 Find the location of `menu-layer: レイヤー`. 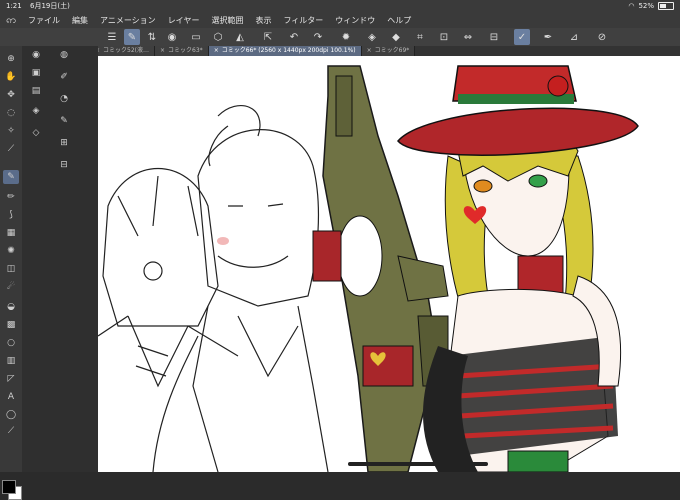

menu-layer: レイヤー is located at coordinates (184, 20).